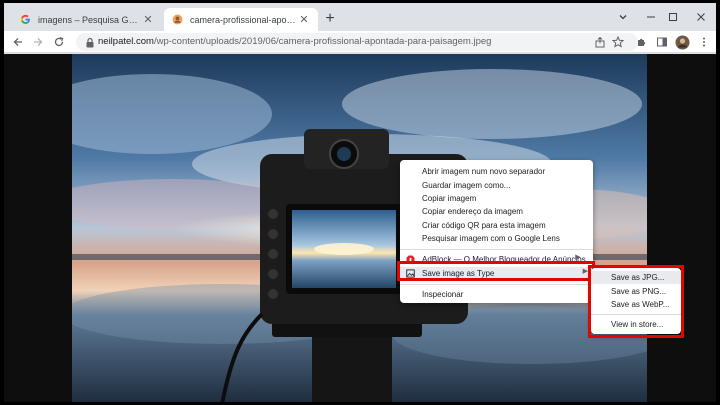 This screenshot has width=720, height=405. I want to click on profile-avatar-icon, so click(682, 42).